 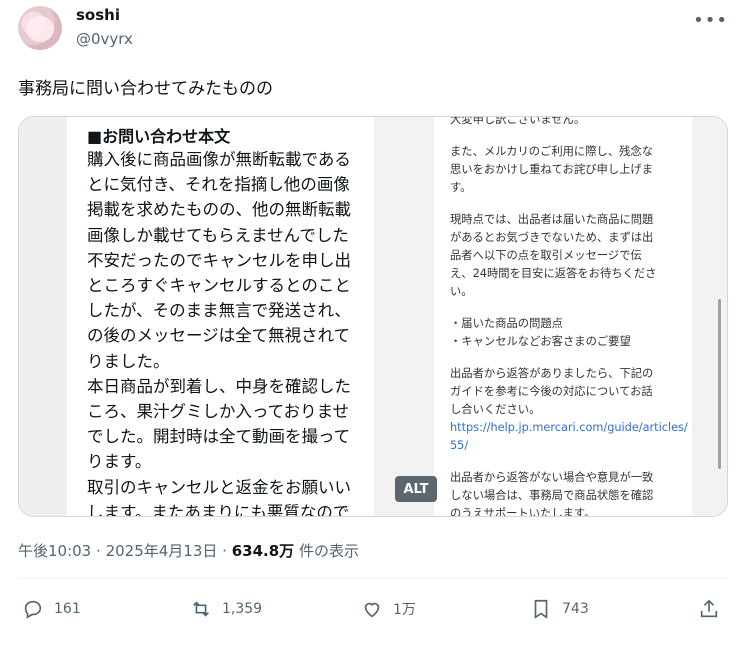 What do you see at coordinates (559, 609) in the screenshot?
I see `bookmark-button: 743` at bounding box center [559, 609].